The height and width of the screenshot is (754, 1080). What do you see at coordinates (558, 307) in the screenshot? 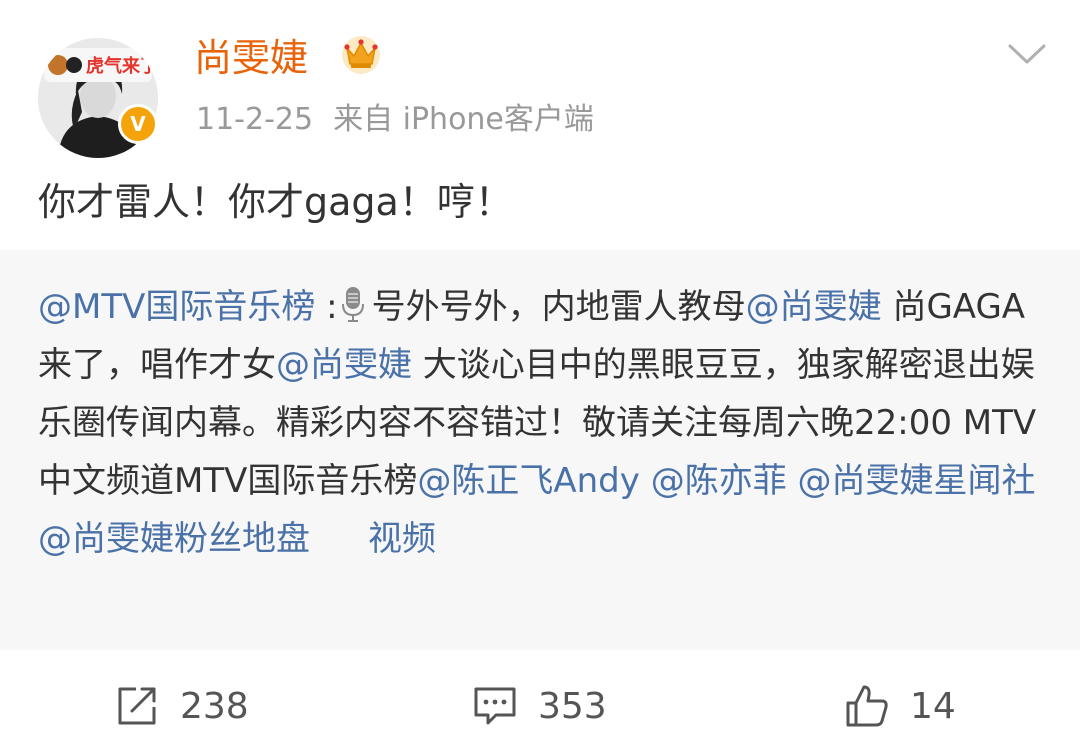
I see `repost-text-1: 号外号外，内地雷人教母` at bounding box center [558, 307].